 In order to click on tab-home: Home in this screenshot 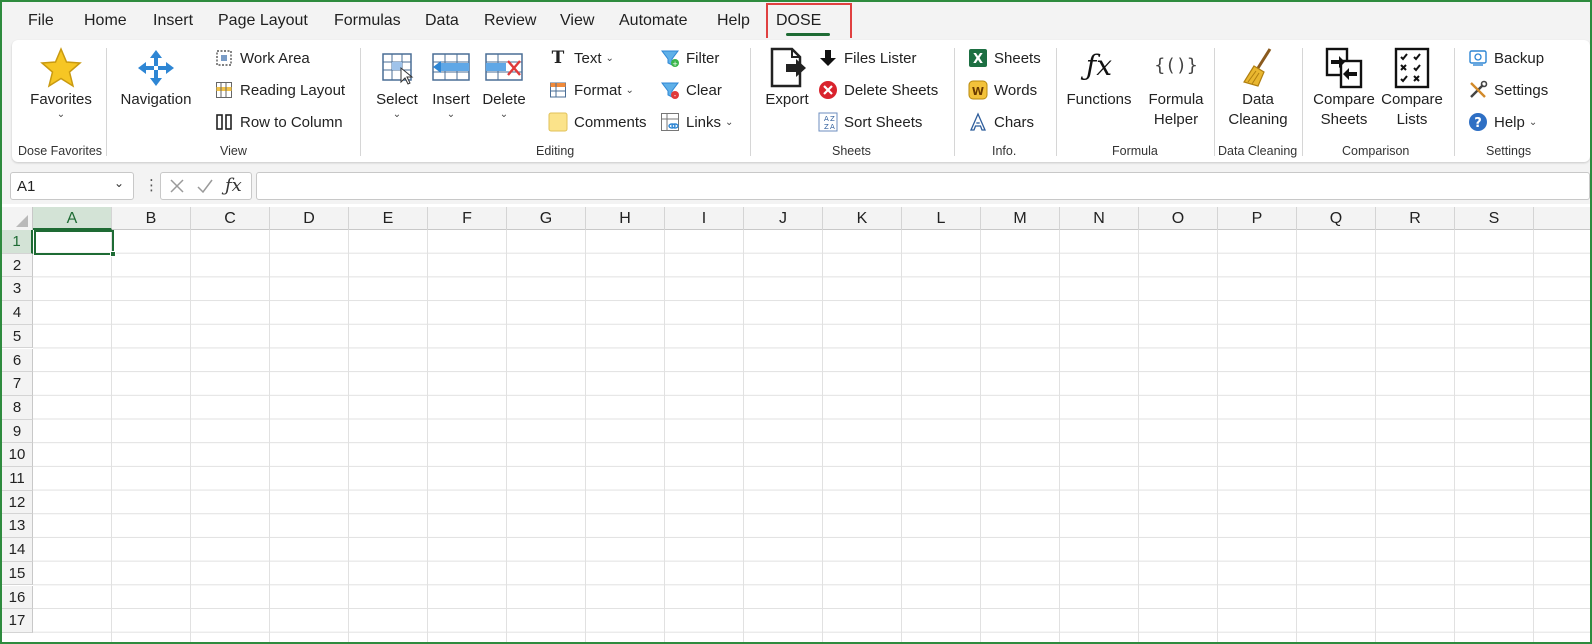, I will do `click(105, 21)`.